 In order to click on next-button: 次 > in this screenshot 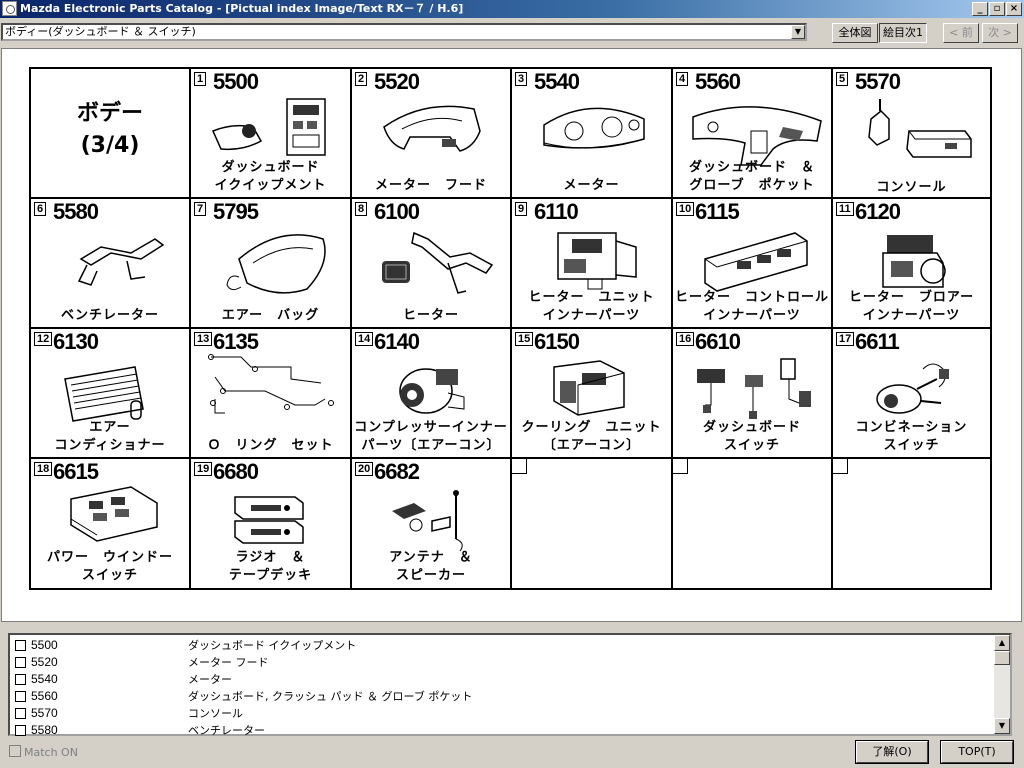, I will do `click(1000, 33)`.